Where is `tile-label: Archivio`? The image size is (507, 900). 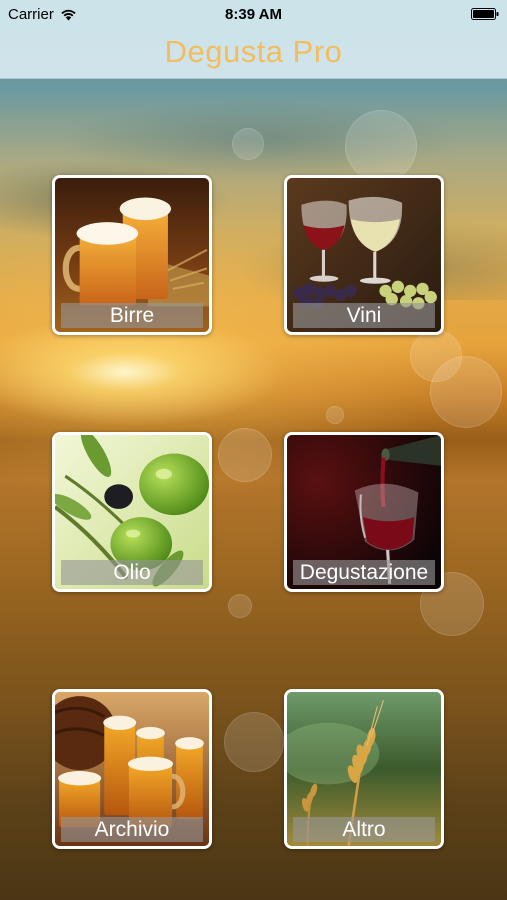 tile-label: Archivio is located at coordinates (132, 829).